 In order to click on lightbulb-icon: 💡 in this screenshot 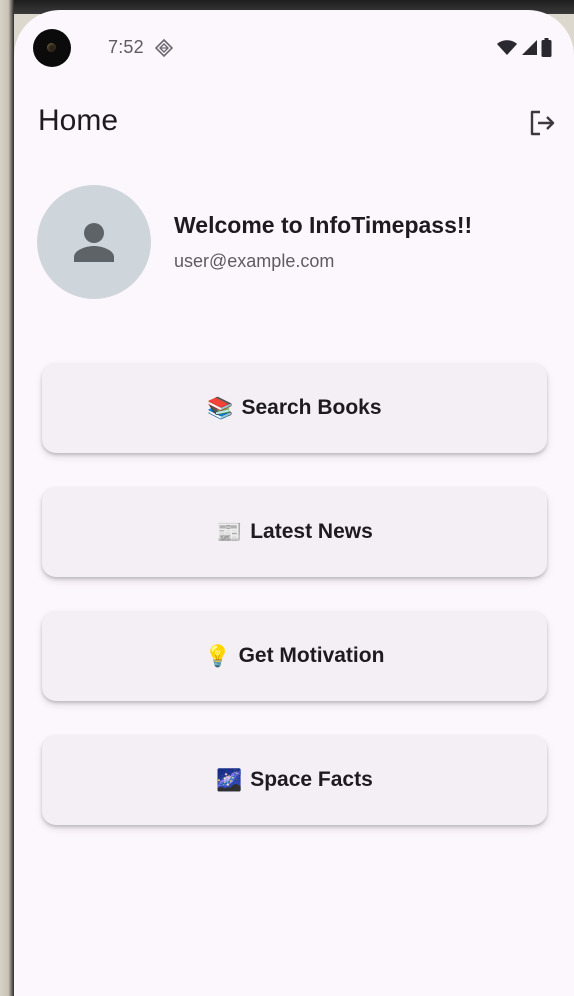, I will do `click(217, 656)`.